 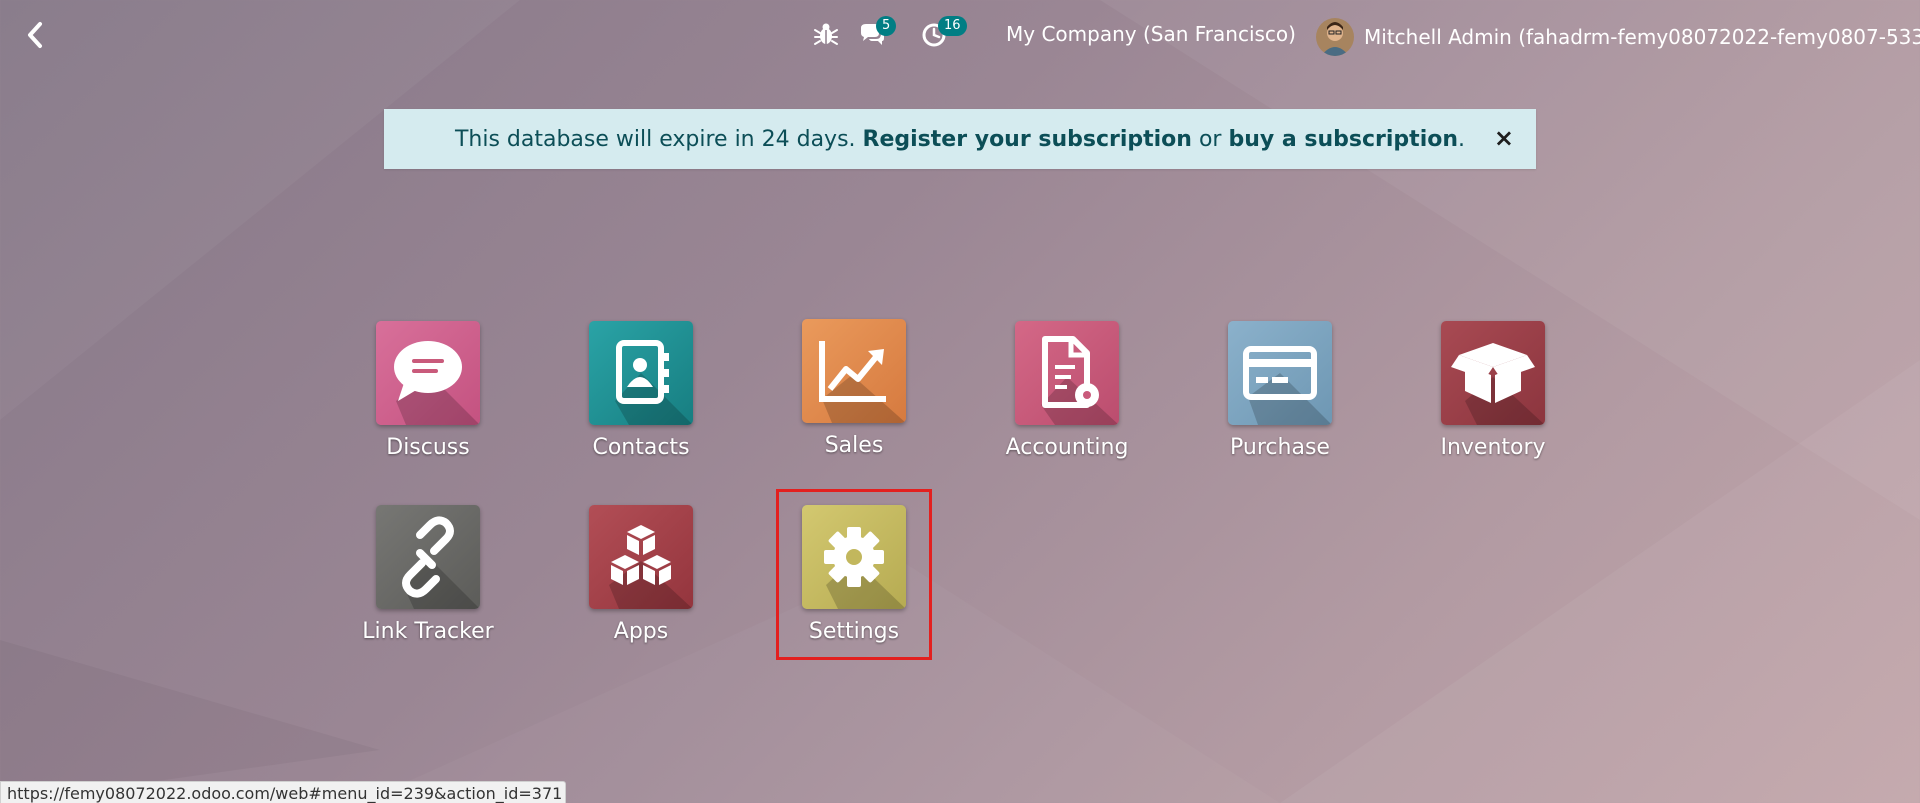 What do you see at coordinates (437, 383) in the screenshot?
I see `chat-bubble-icon` at bounding box center [437, 383].